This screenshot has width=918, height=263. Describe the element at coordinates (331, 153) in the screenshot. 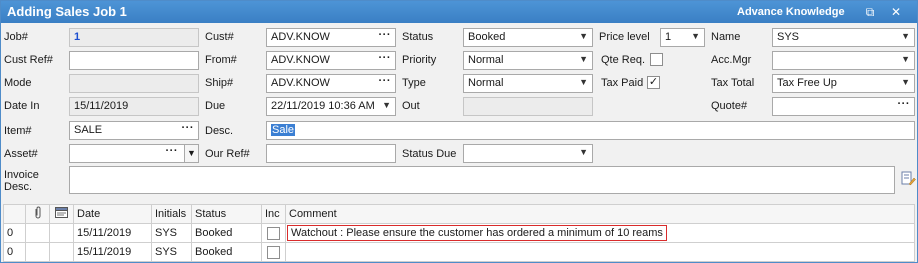

I see `our-ref-field` at that location.